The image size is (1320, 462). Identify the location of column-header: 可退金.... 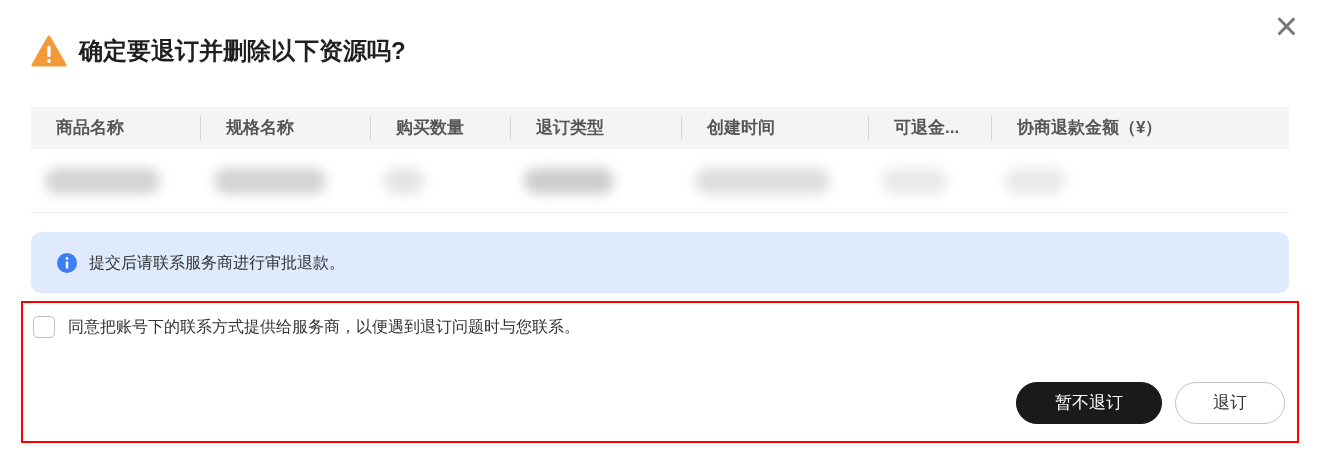
(926, 128).